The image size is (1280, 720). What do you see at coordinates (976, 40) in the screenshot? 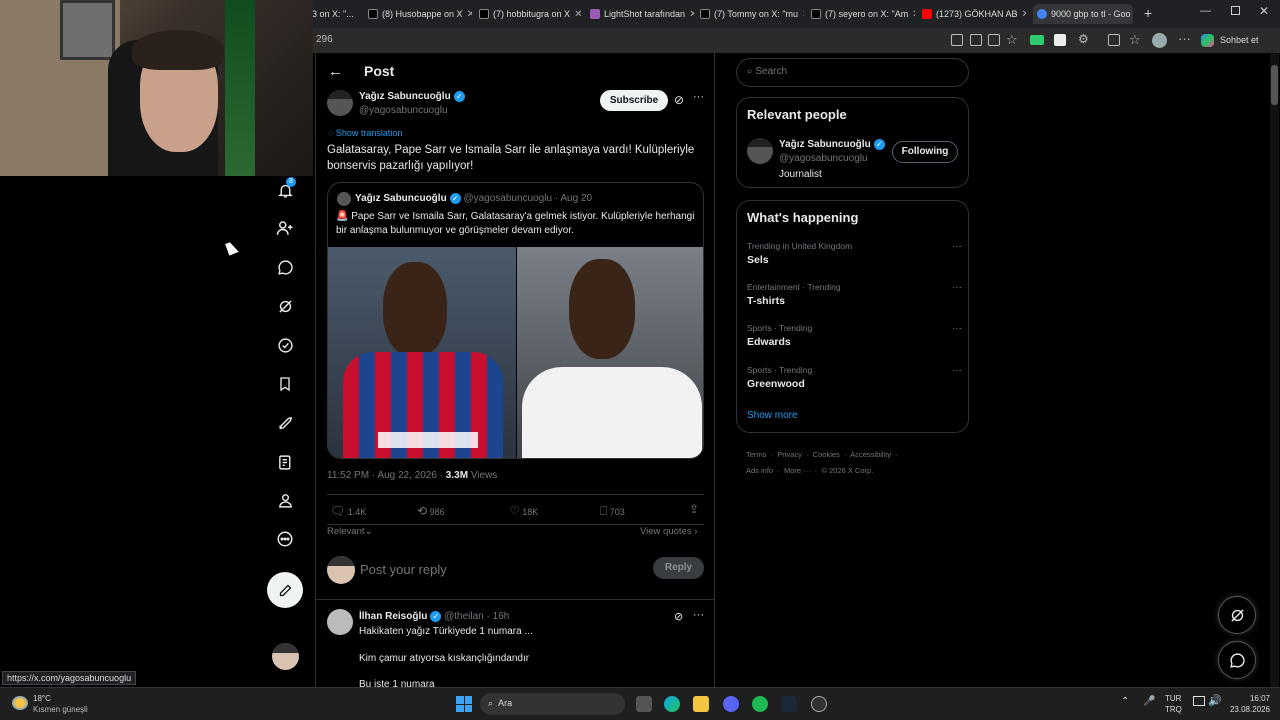
I see `translate-icon` at bounding box center [976, 40].